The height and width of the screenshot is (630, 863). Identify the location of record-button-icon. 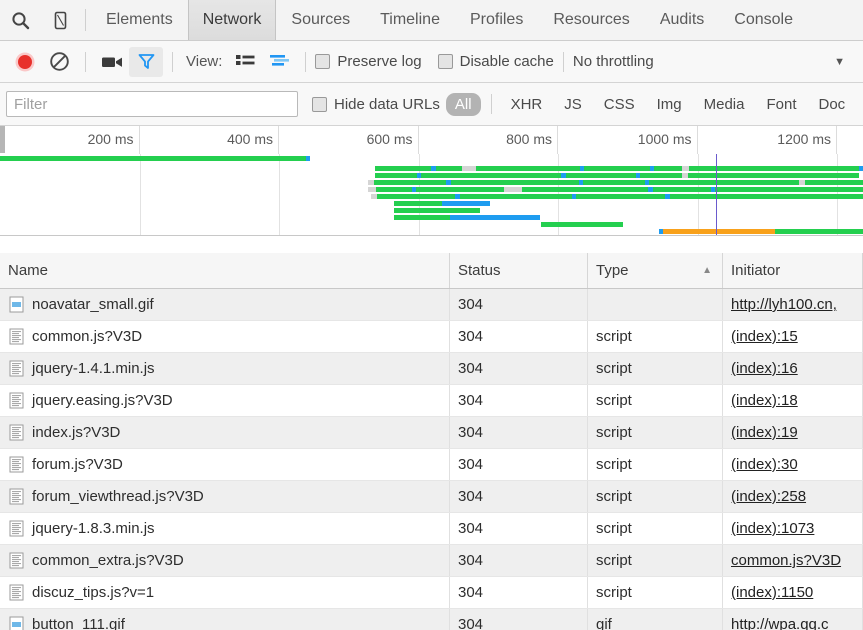
(25, 62).